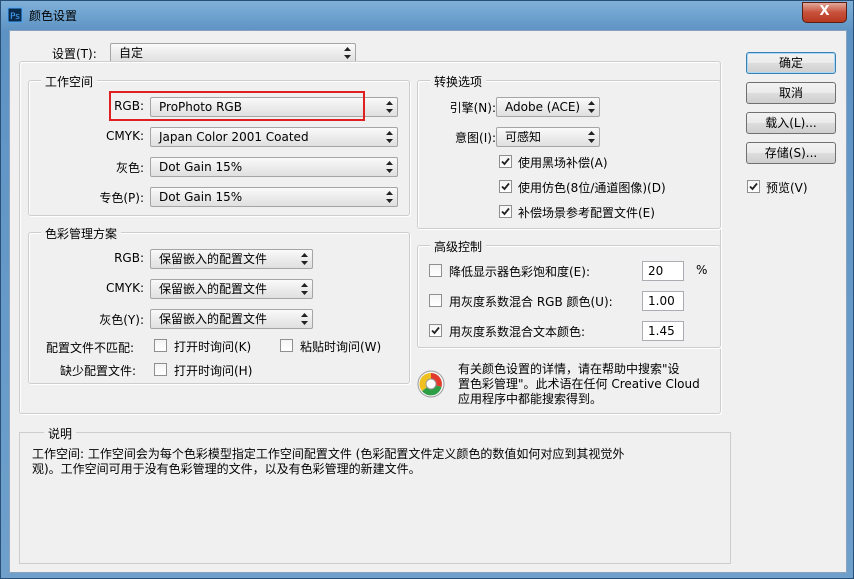  What do you see at coordinates (60, 433) in the screenshot?
I see `description-title: 说明` at bounding box center [60, 433].